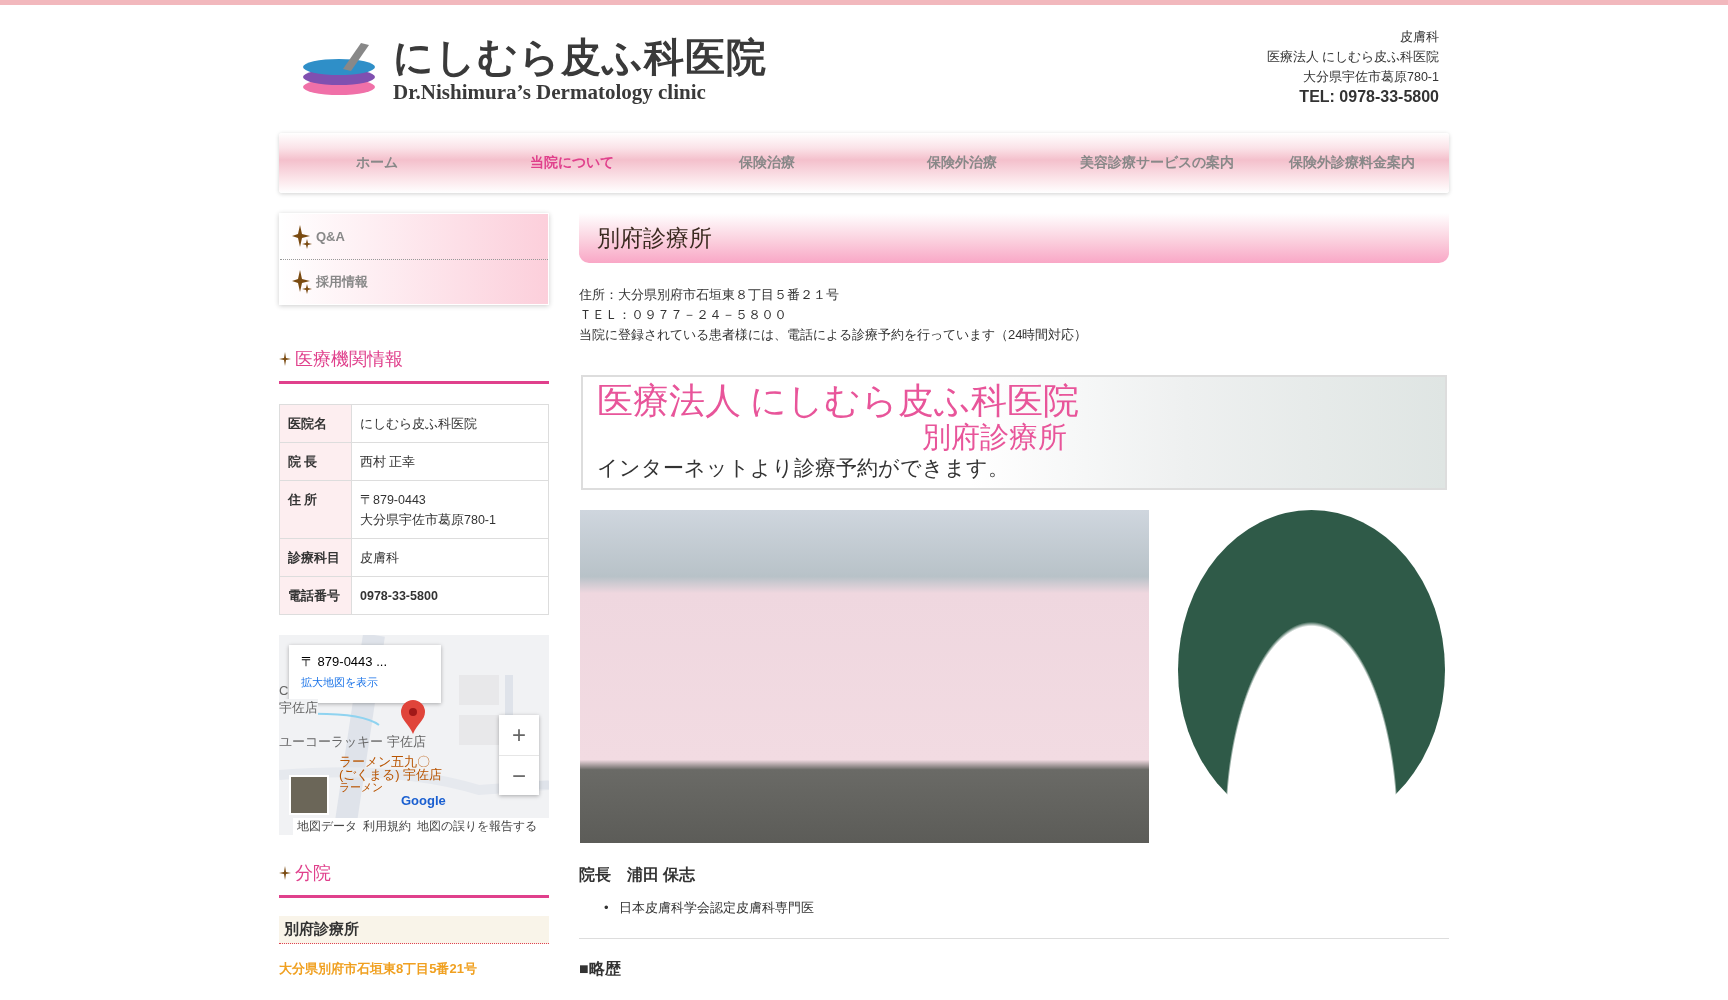  What do you see at coordinates (1156, 163) in the screenshot?
I see `nav-link: 美容診療サービスの案内` at bounding box center [1156, 163].